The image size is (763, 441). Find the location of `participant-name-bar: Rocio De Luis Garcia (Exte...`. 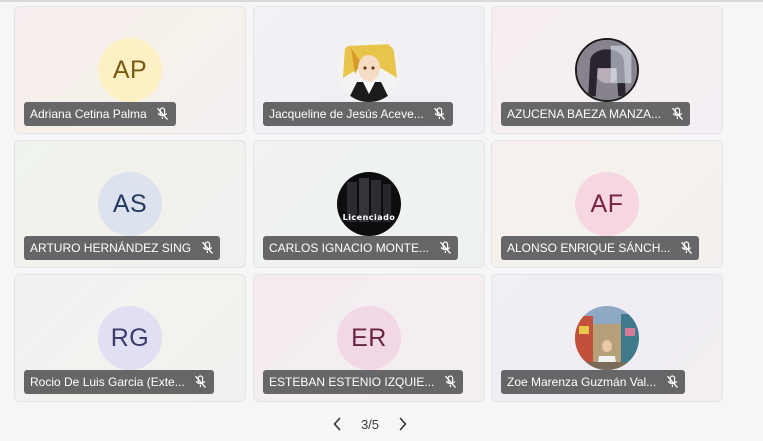

participant-name-bar: Rocio De Luis Garcia (Exte... is located at coordinates (119, 382).